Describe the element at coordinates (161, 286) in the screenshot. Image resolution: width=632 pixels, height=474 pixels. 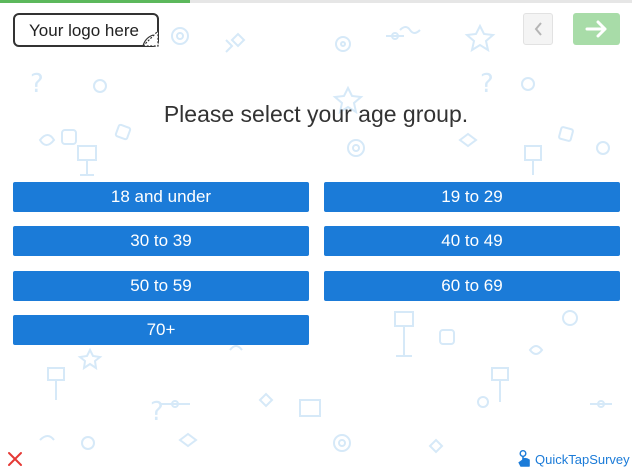
I see `option-50-to-59: 50 to 59` at that location.